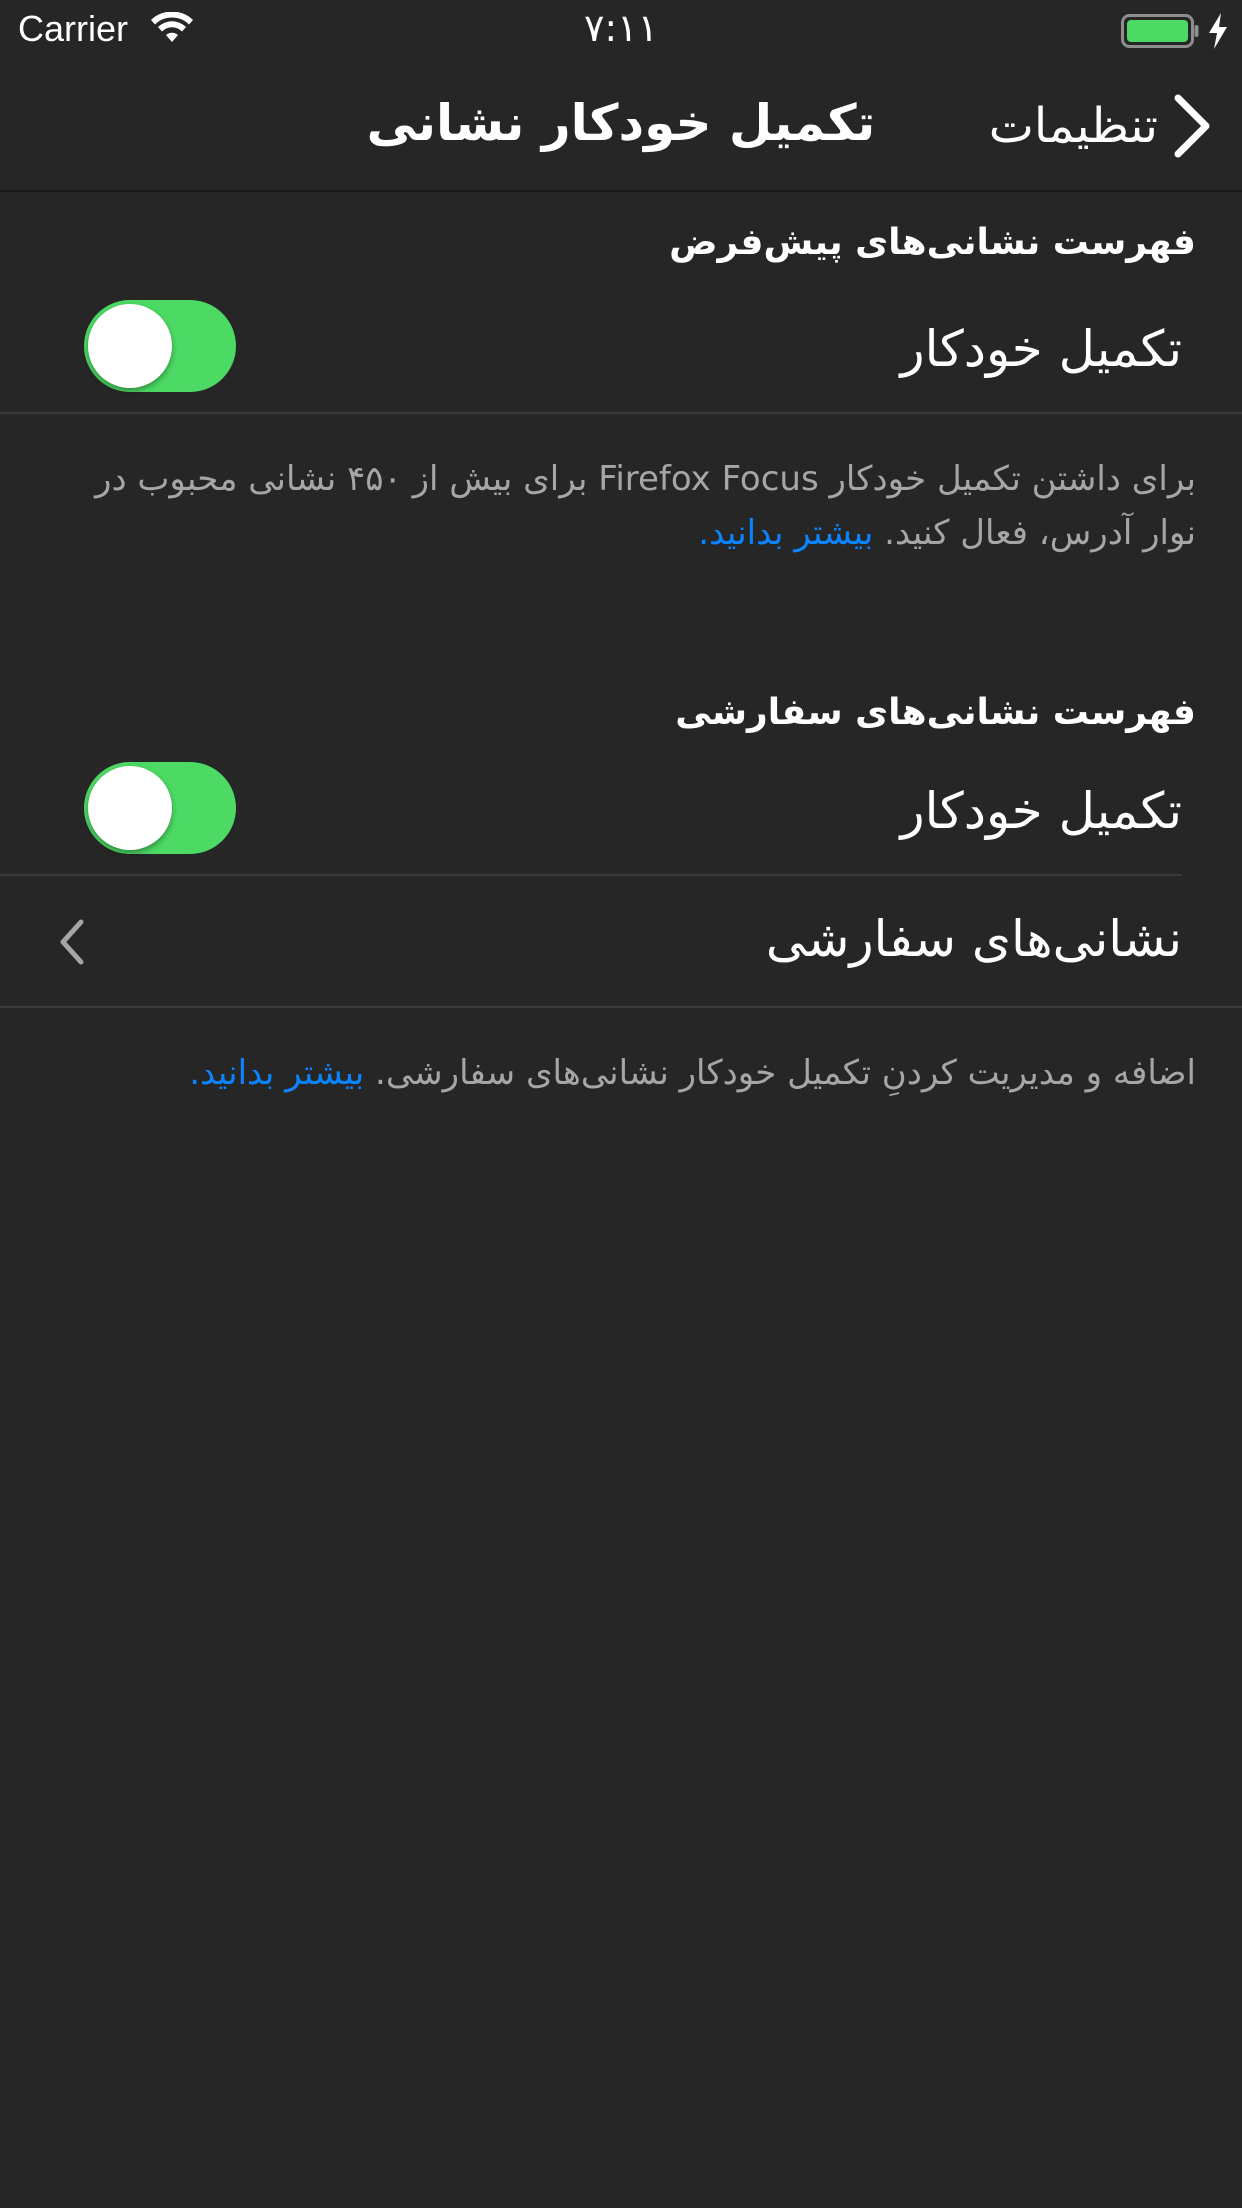  What do you see at coordinates (276, 1073) in the screenshot?
I see `custom-list-learn-more-link: بیشتر بدانید.` at bounding box center [276, 1073].